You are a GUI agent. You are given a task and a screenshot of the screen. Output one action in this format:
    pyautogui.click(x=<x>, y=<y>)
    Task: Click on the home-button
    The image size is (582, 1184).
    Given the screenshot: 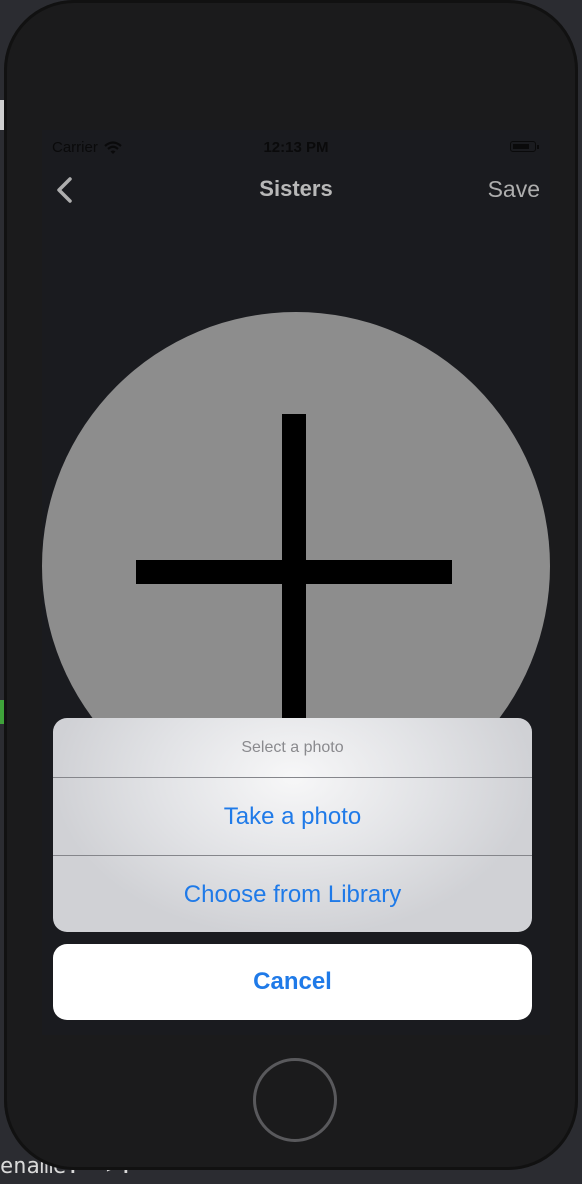 What is the action you would take?
    pyautogui.click(x=295, y=1100)
    